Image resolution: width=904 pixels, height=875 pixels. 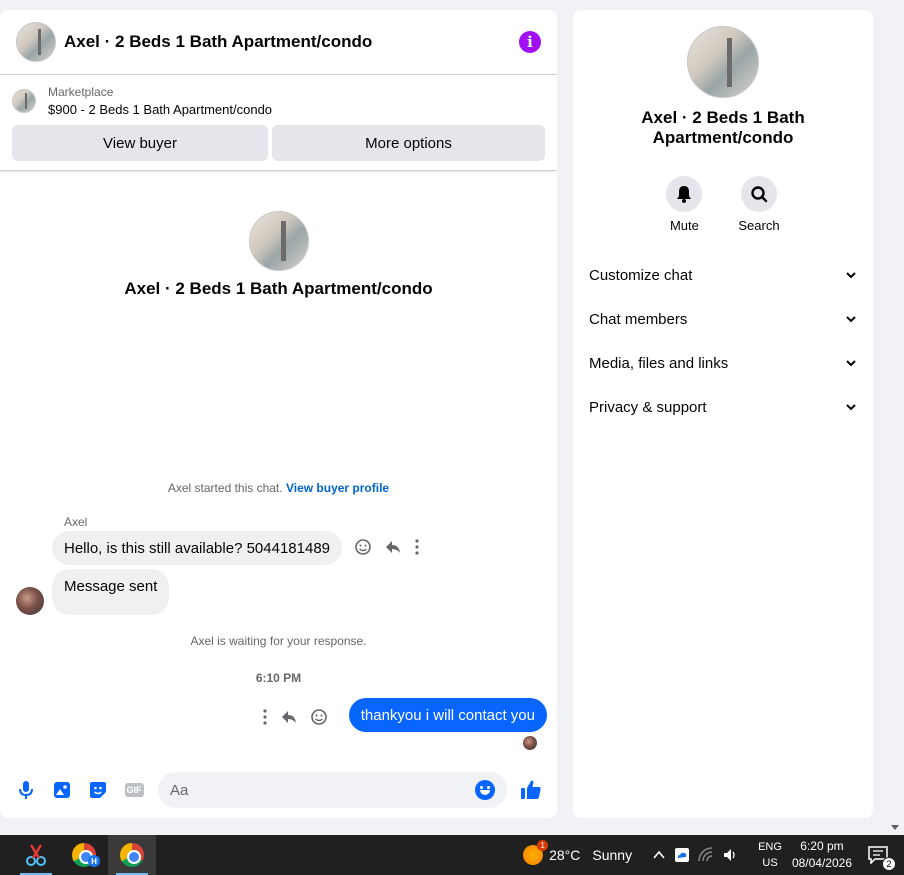 What do you see at coordinates (723, 319) in the screenshot?
I see `chat-members-item: Chat members` at bounding box center [723, 319].